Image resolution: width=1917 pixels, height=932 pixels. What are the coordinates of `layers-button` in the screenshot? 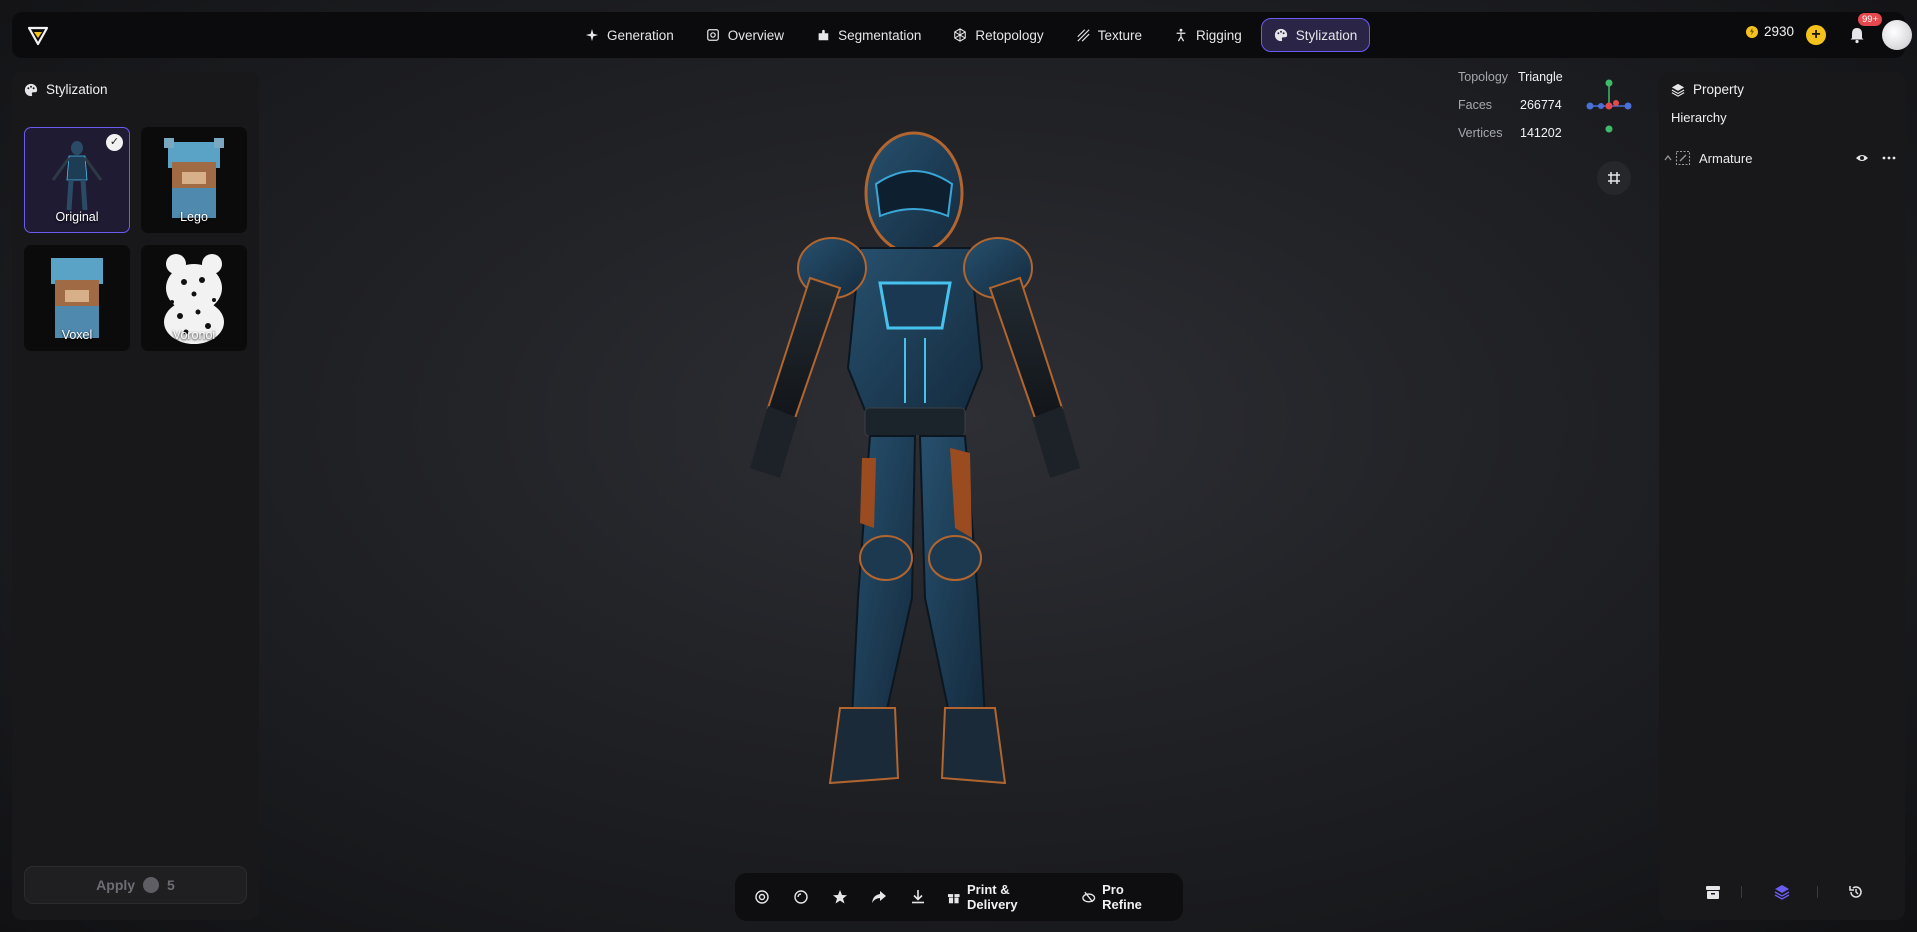 It's located at (1782, 892).